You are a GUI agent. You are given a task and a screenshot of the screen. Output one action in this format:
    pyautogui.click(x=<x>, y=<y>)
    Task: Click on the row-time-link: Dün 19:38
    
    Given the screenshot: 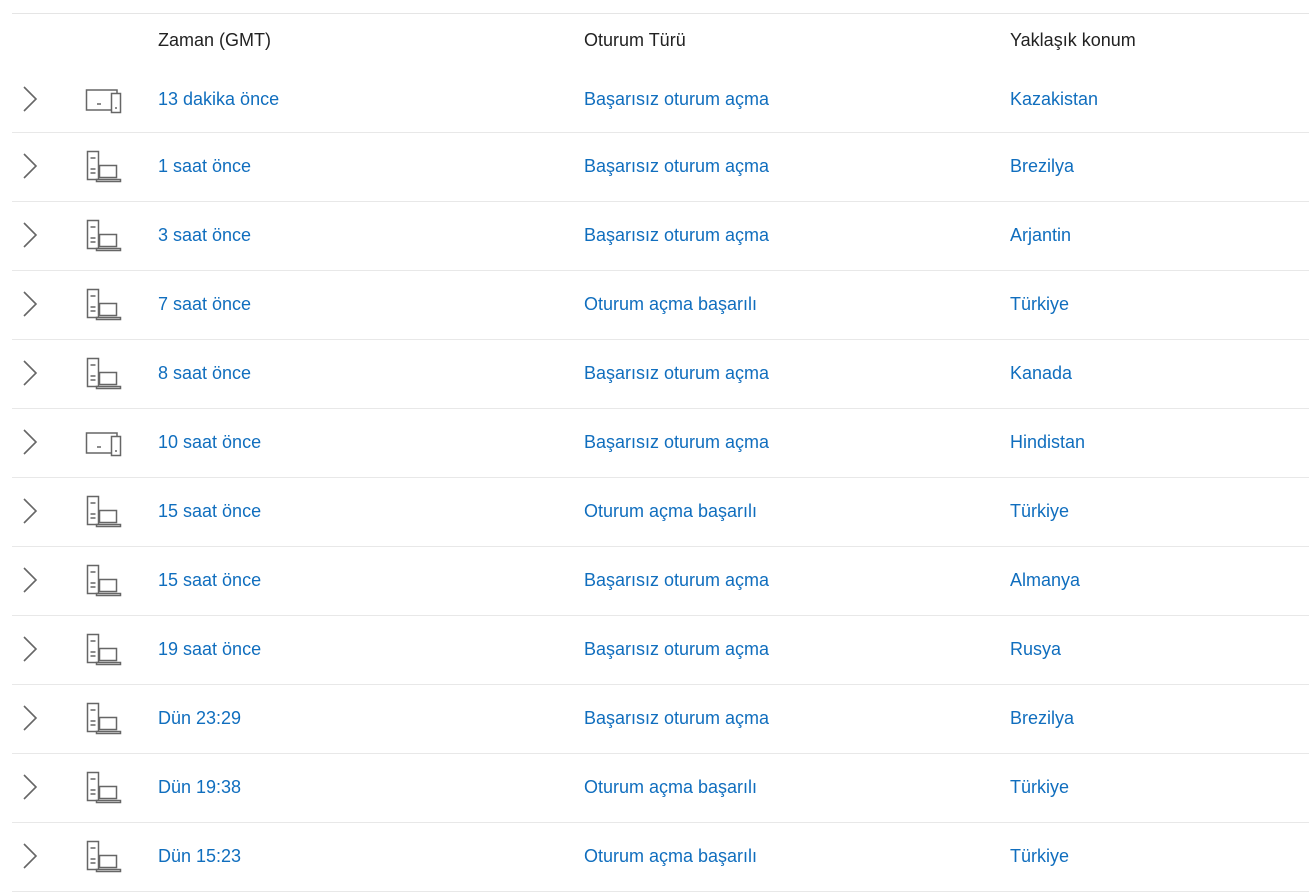 What is the action you would take?
    pyautogui.click(x=199, y=787)
    